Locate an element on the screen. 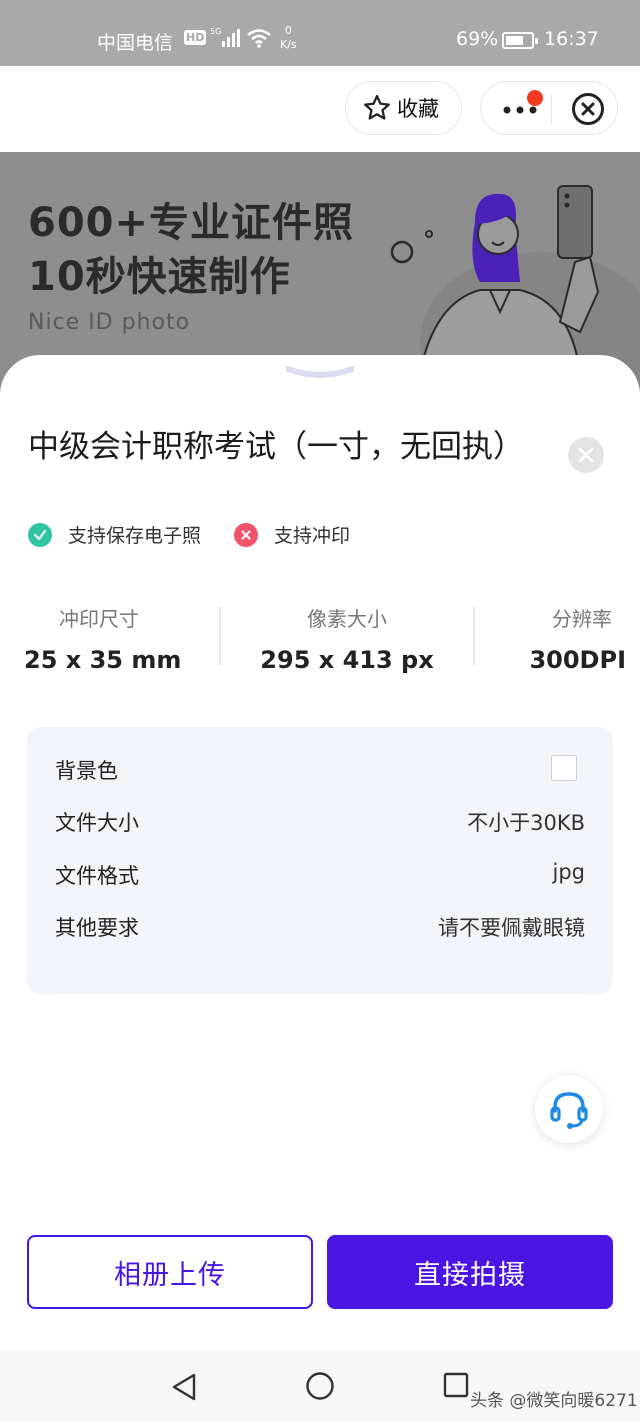  spec-label: 冲印尺寸 is located at coordinates (99, 619).